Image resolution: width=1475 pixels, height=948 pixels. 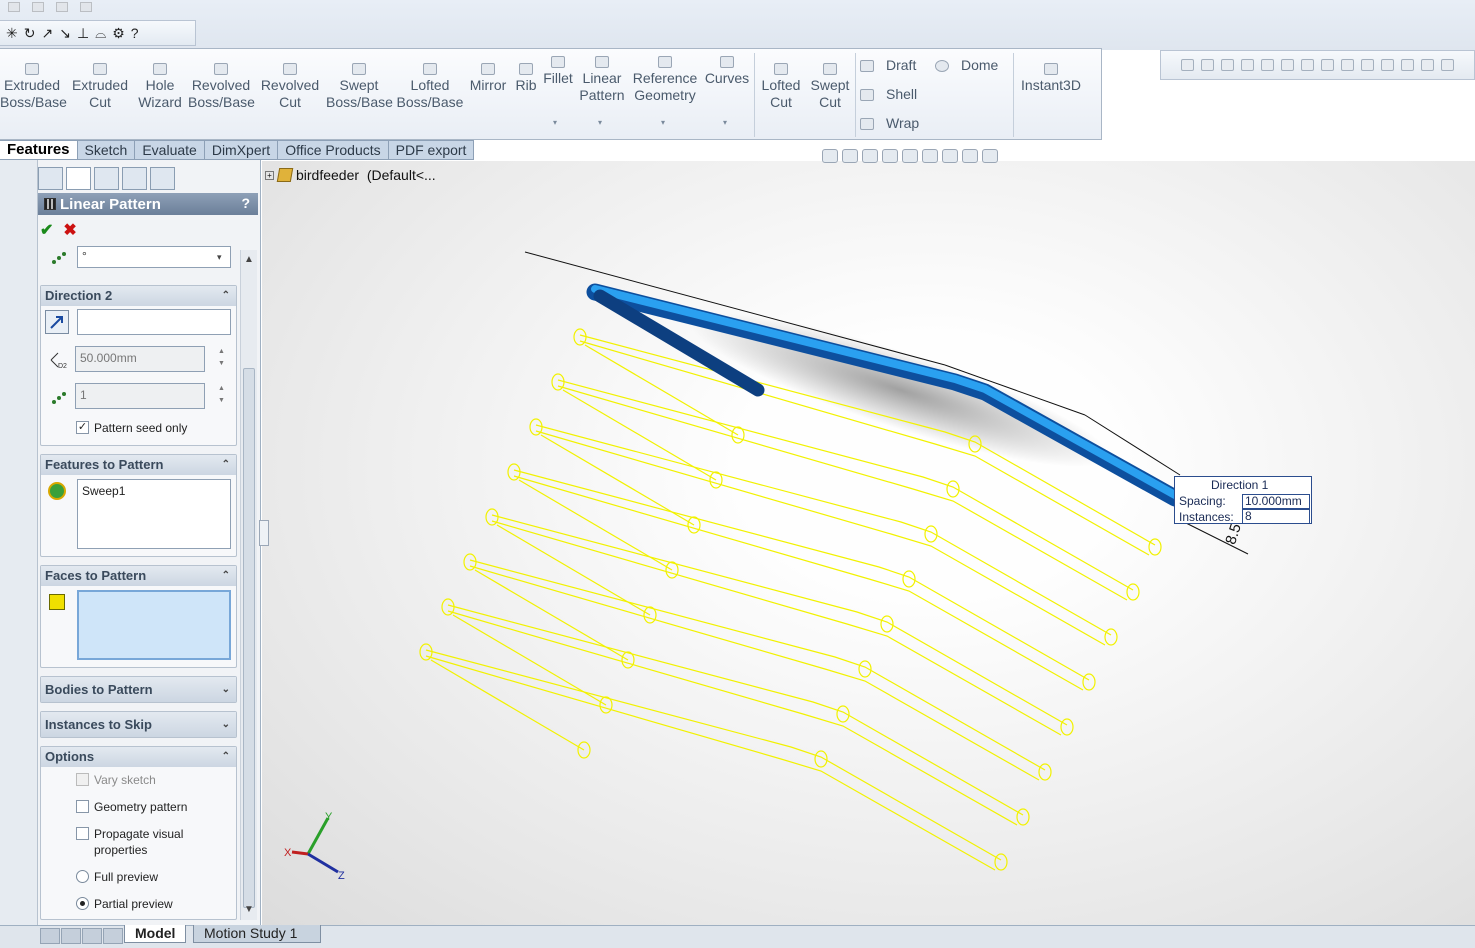 I want to click on ok-button: ✔, so click(x=46, y=230).